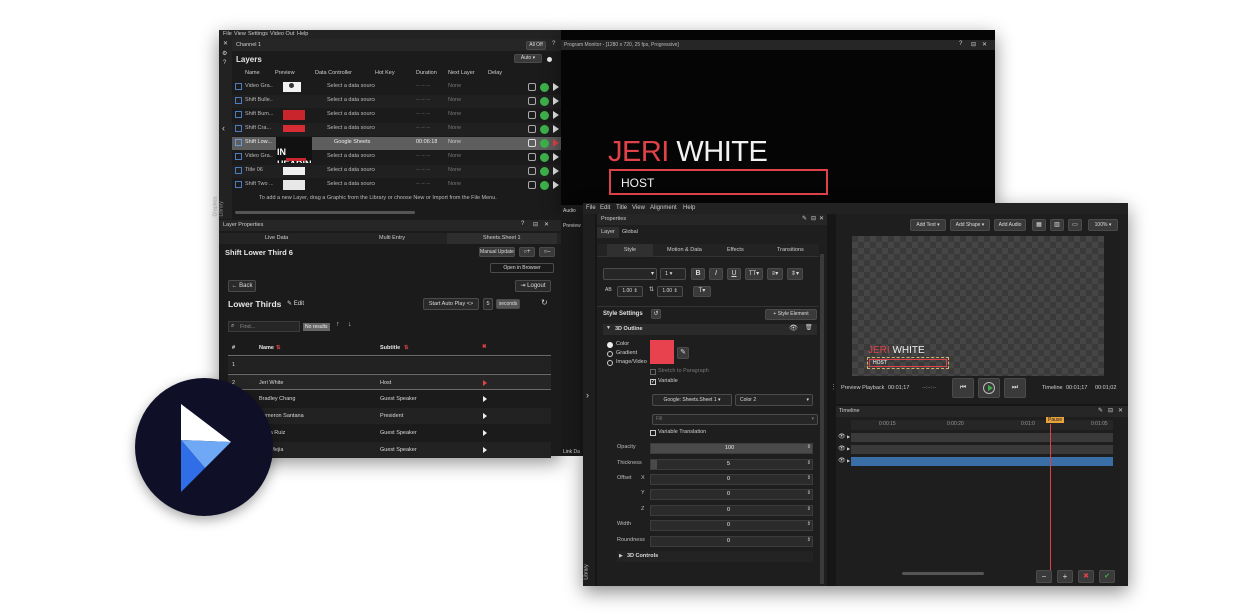  What do you see at coordinates (295, 303) in the screenshot?
I see `edit-button: ✎ Edit` at bounding box center [295, 303].